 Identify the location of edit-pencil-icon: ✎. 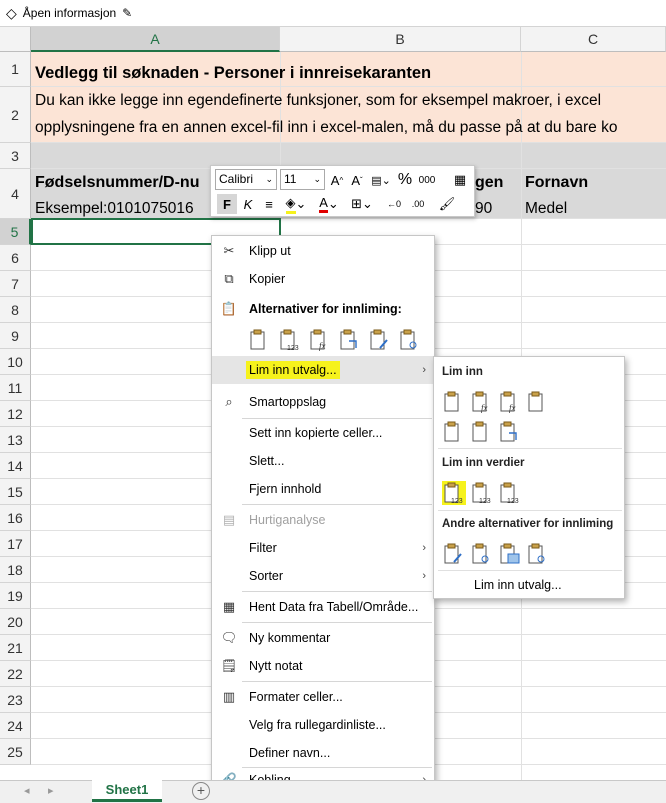
(127, 13).